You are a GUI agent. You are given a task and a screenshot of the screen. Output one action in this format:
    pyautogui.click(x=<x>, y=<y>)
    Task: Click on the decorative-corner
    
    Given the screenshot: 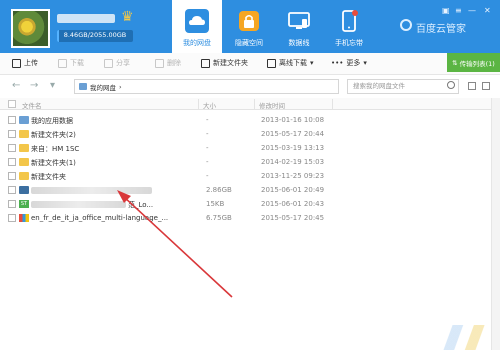 What is the action you would take?
    pyautogui.click(x=469, y=337)
    